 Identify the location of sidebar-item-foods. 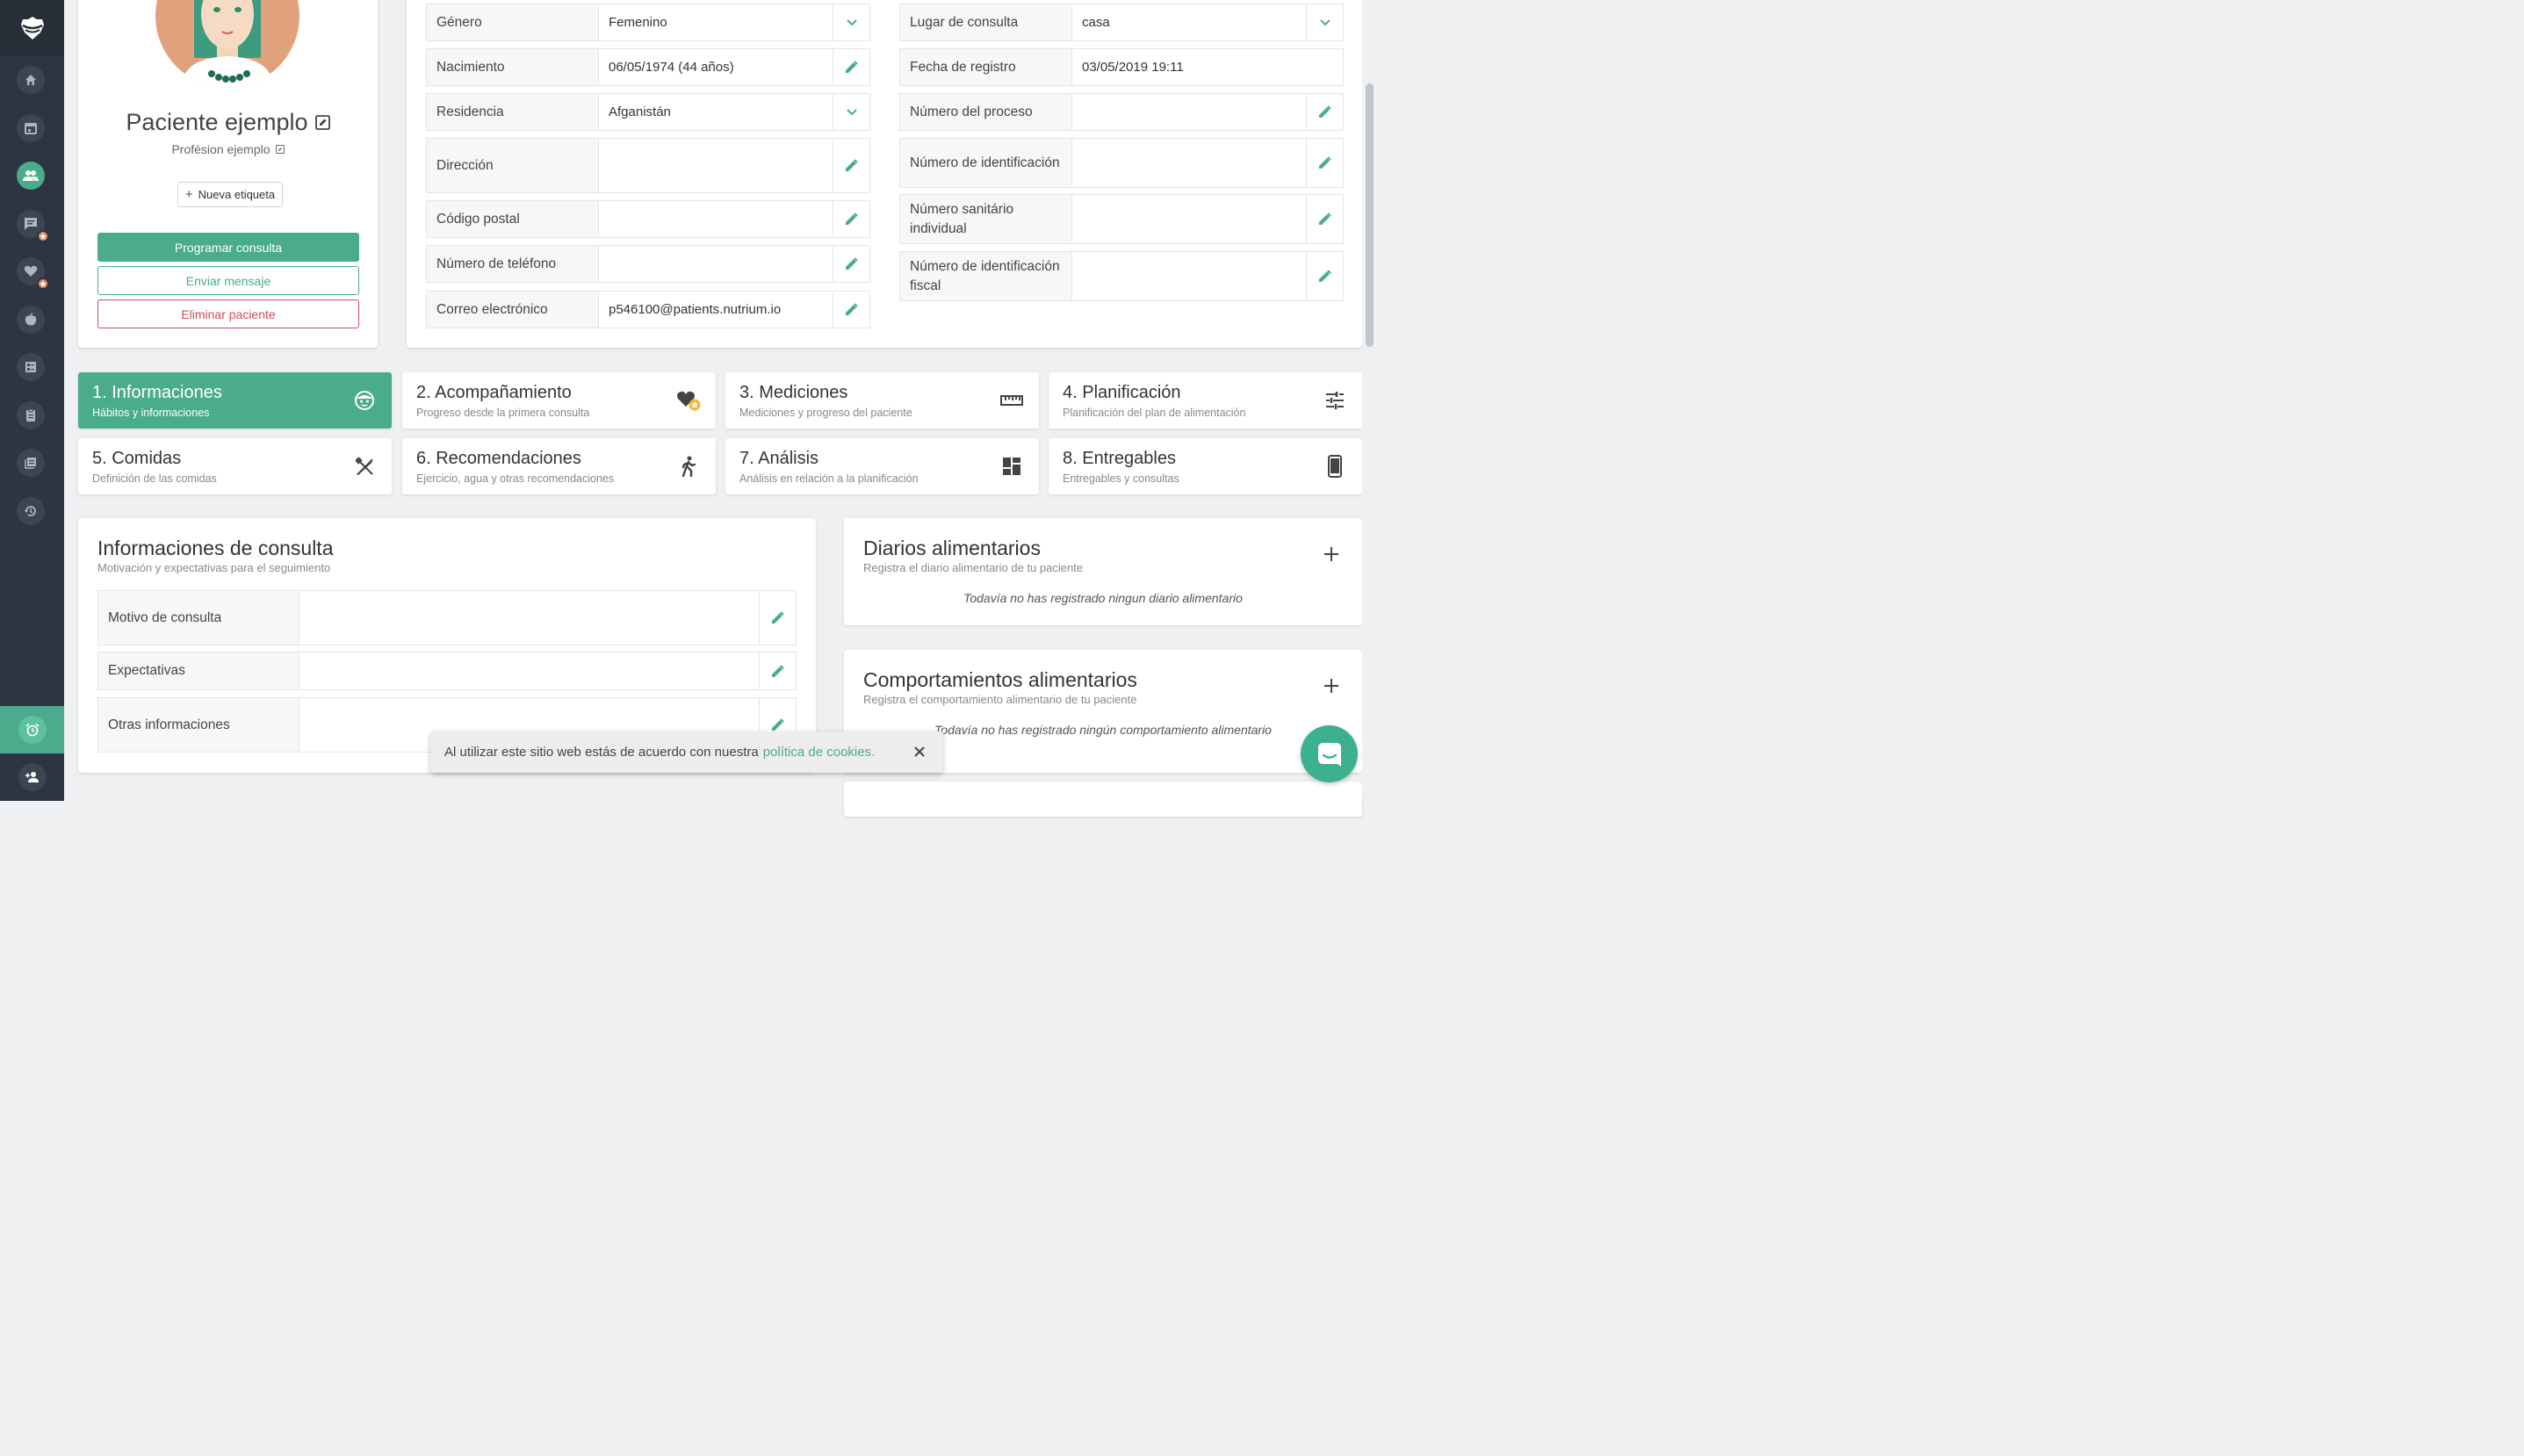
(31, 320).